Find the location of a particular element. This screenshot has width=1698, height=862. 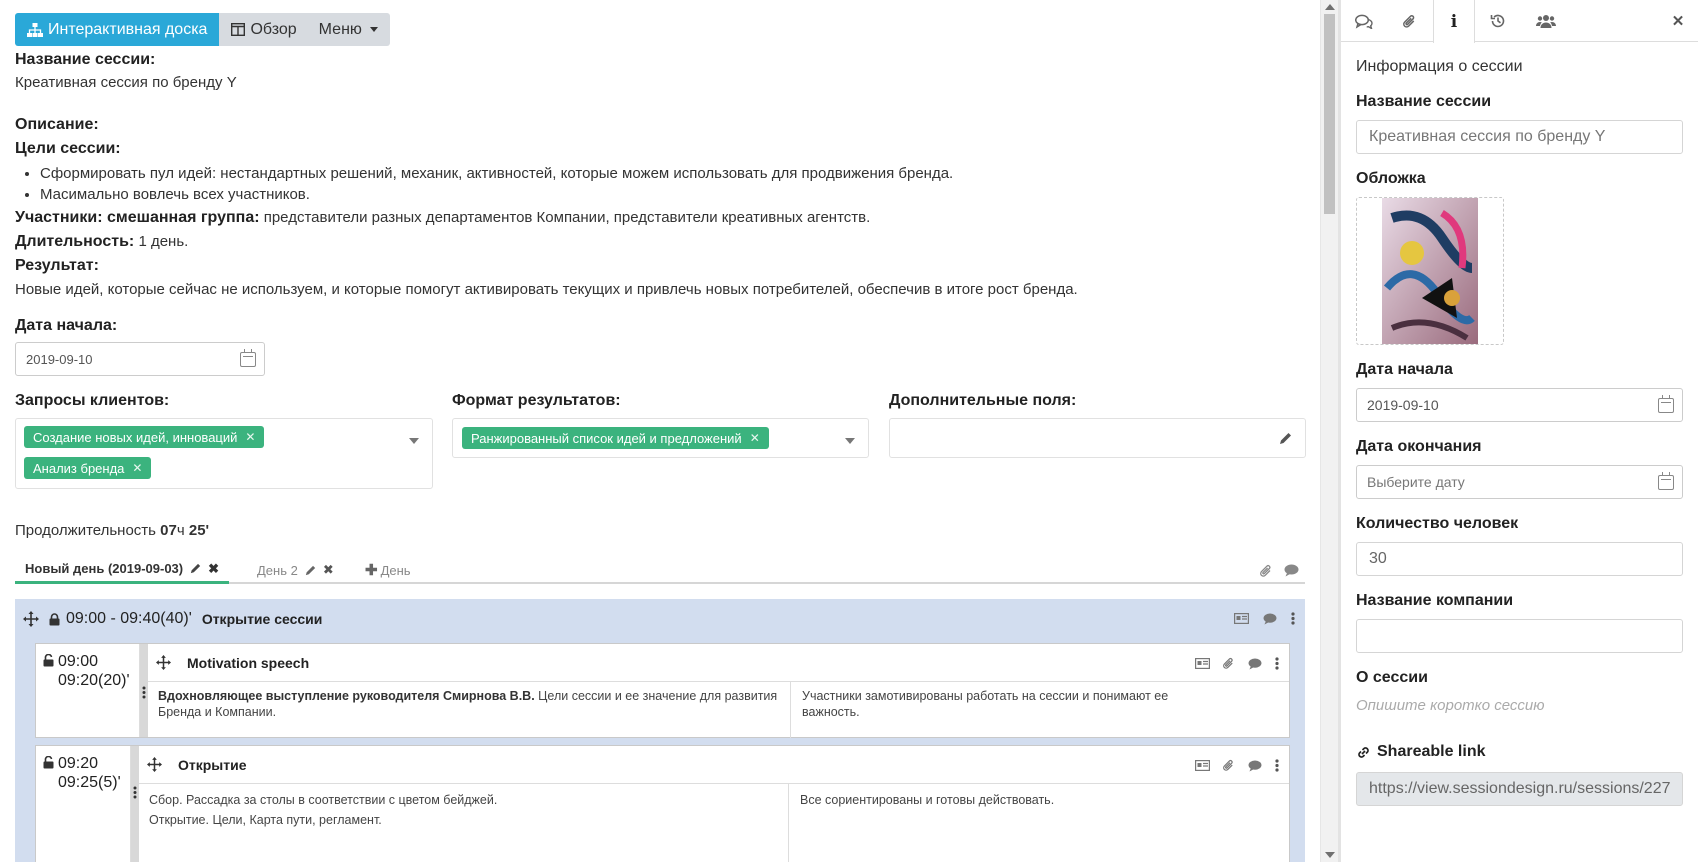

tab-attachments is located at coordinates (1410, 21).